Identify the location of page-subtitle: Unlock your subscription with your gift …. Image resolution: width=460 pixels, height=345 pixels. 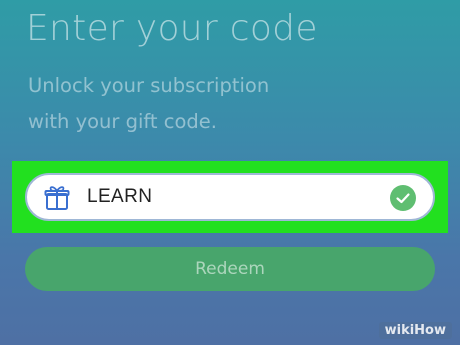
(148, 104).